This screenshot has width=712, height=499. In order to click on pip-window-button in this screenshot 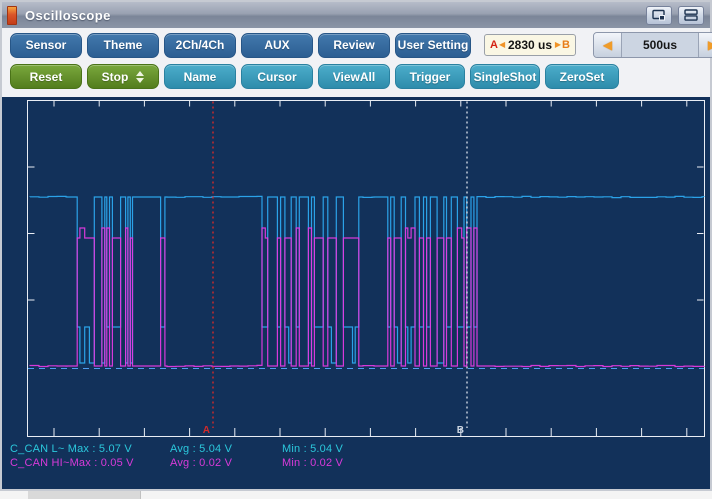, I will do `click(659, 15)`.